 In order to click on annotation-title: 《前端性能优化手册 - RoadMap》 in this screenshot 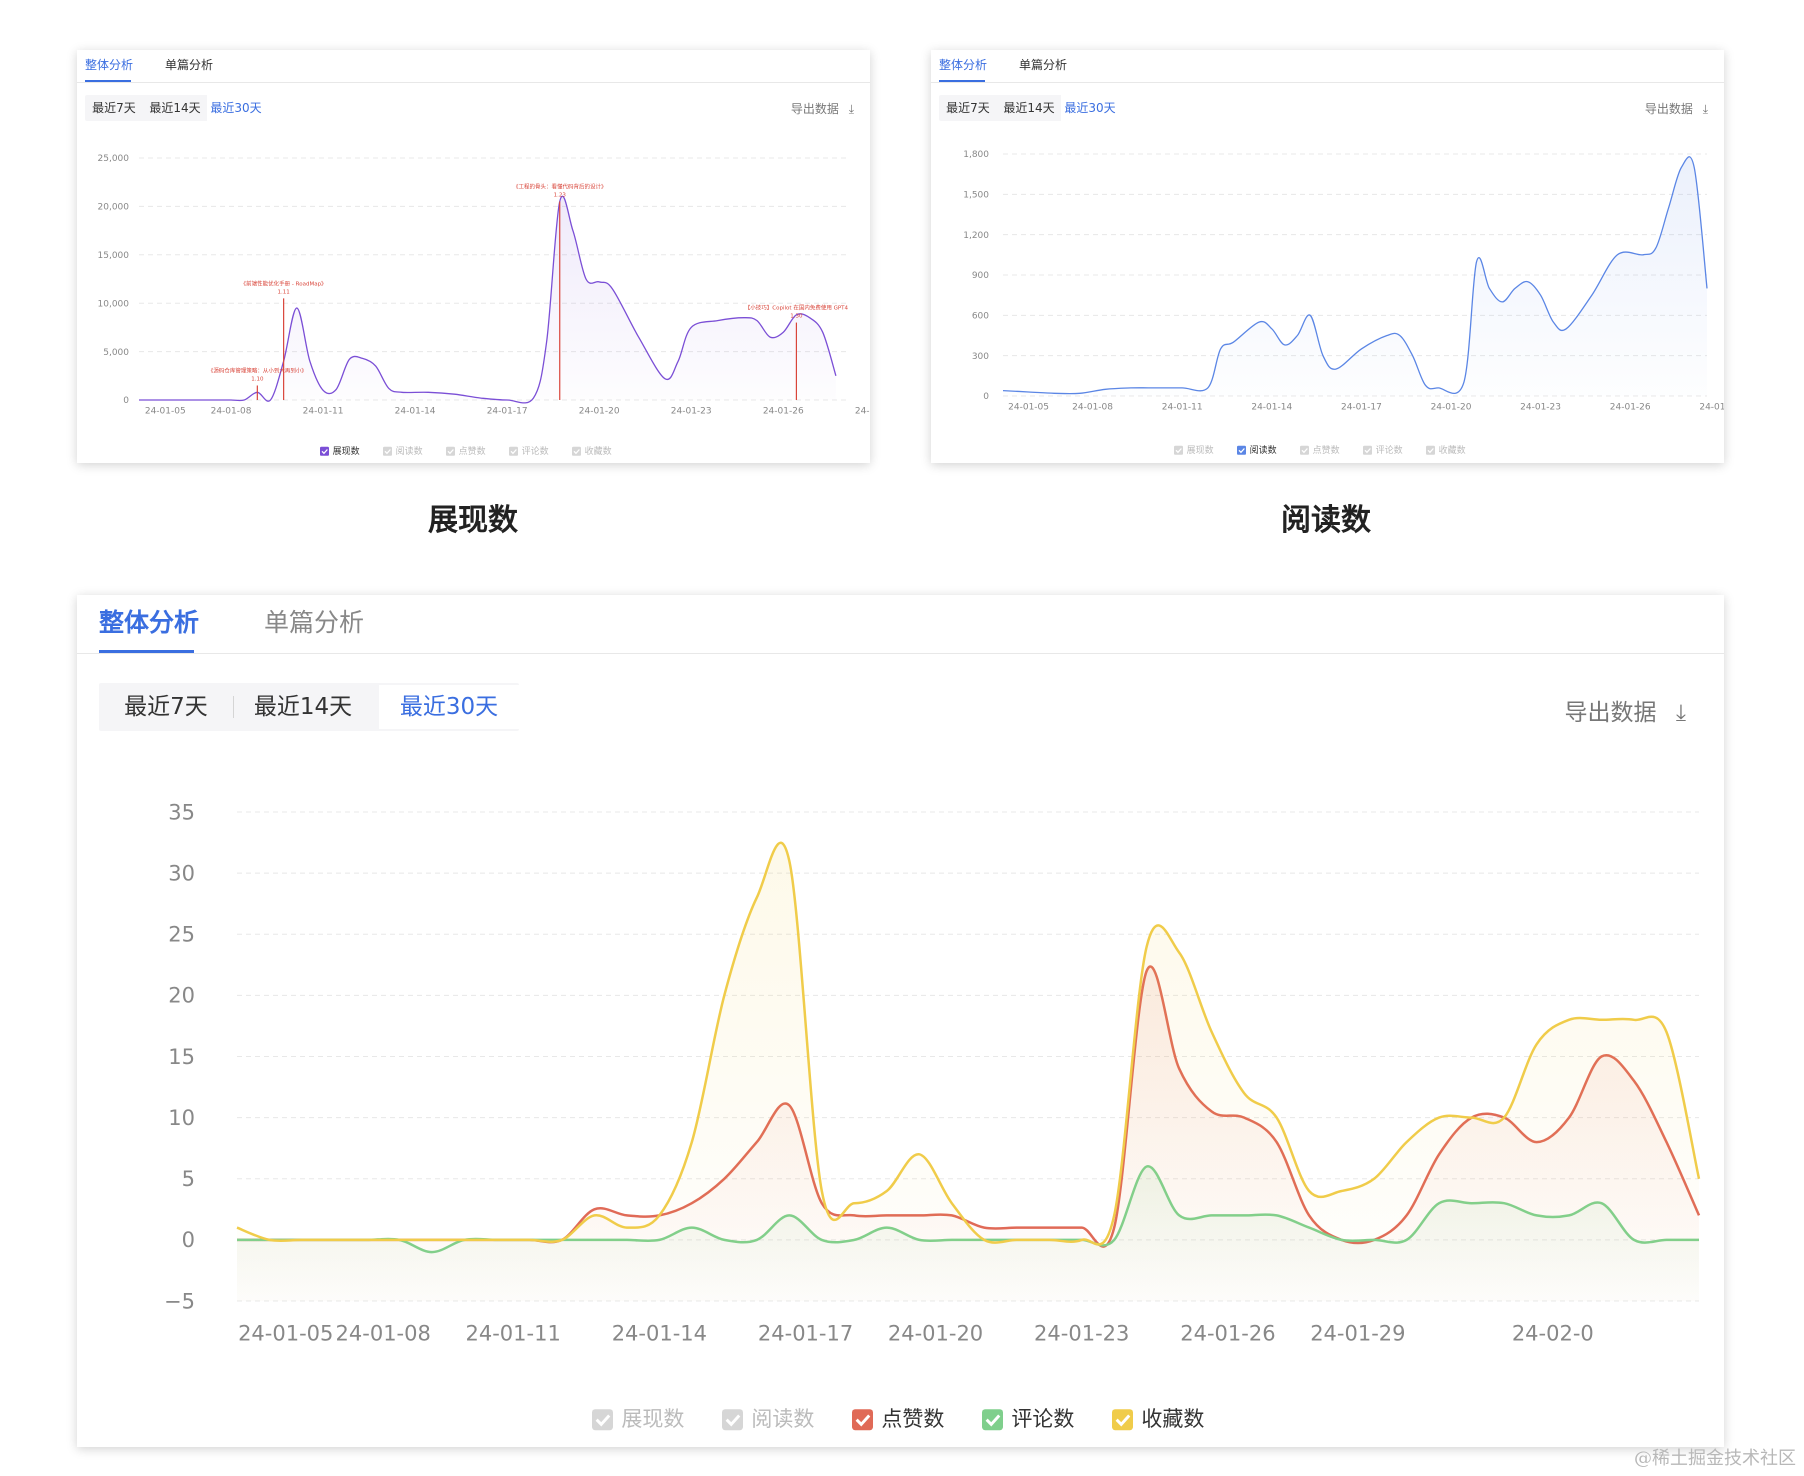, I will do `click(284, 283)`.